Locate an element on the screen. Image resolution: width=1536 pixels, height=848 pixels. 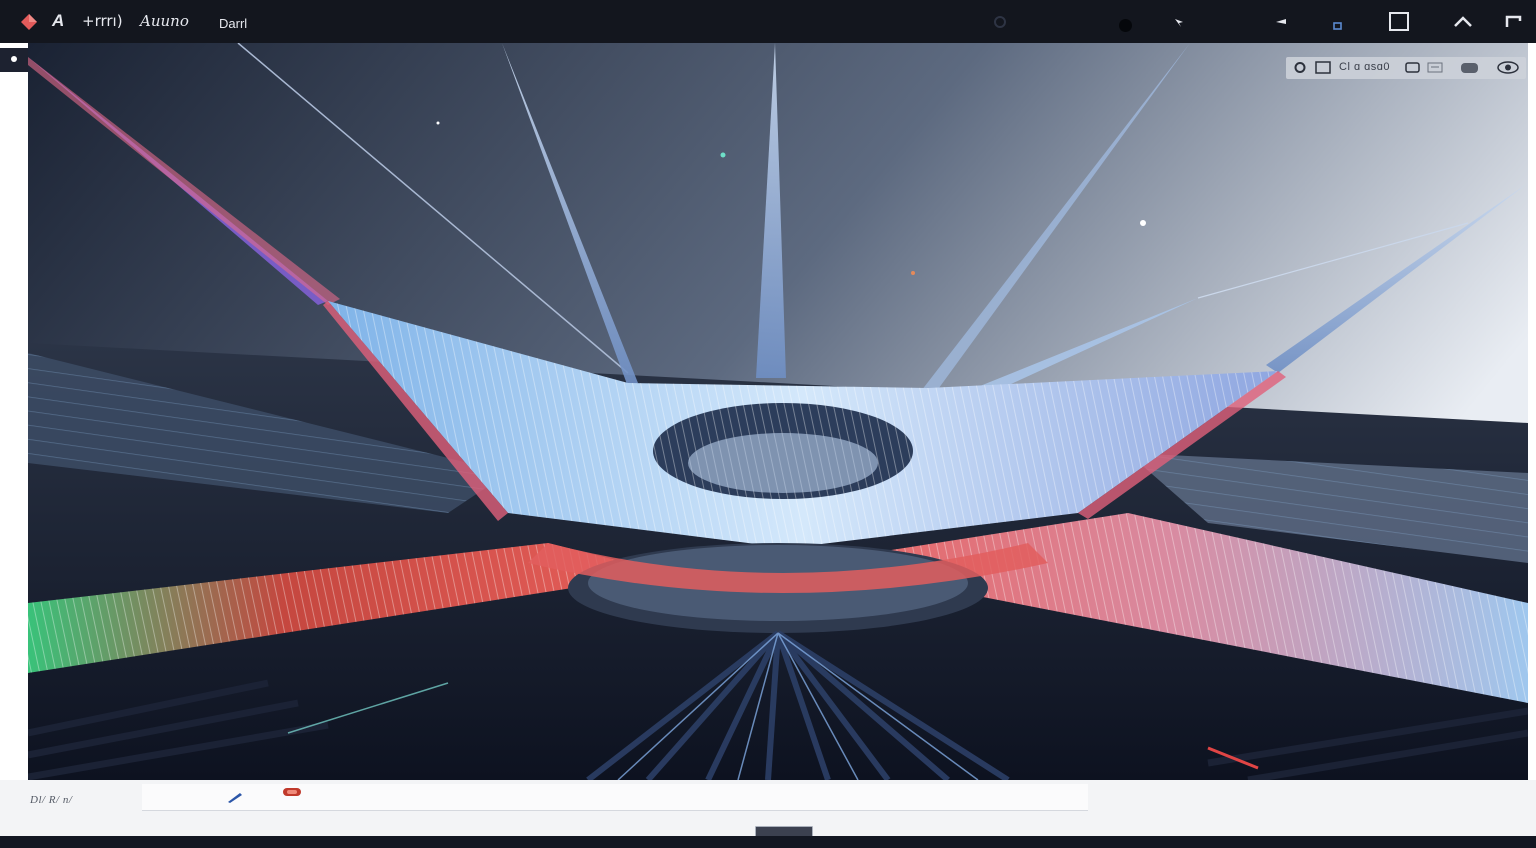
viewer-zoom-label: Cl ɑ ɑsɑ0 is located at coordinates (1364, 67).